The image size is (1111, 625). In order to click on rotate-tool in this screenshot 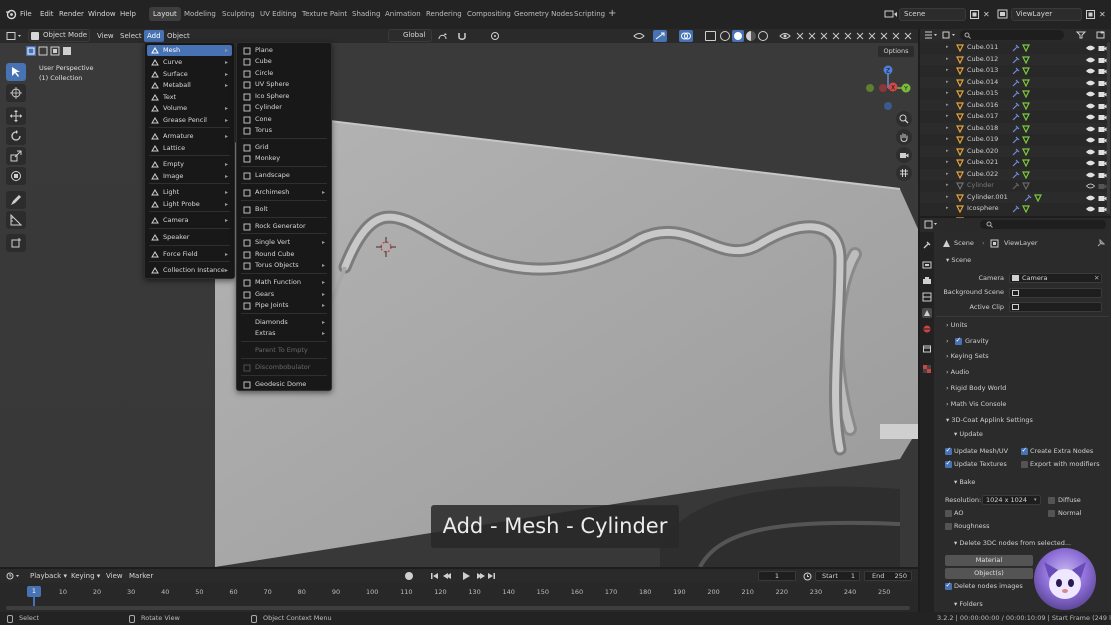, I will do `click(16, 136)`.